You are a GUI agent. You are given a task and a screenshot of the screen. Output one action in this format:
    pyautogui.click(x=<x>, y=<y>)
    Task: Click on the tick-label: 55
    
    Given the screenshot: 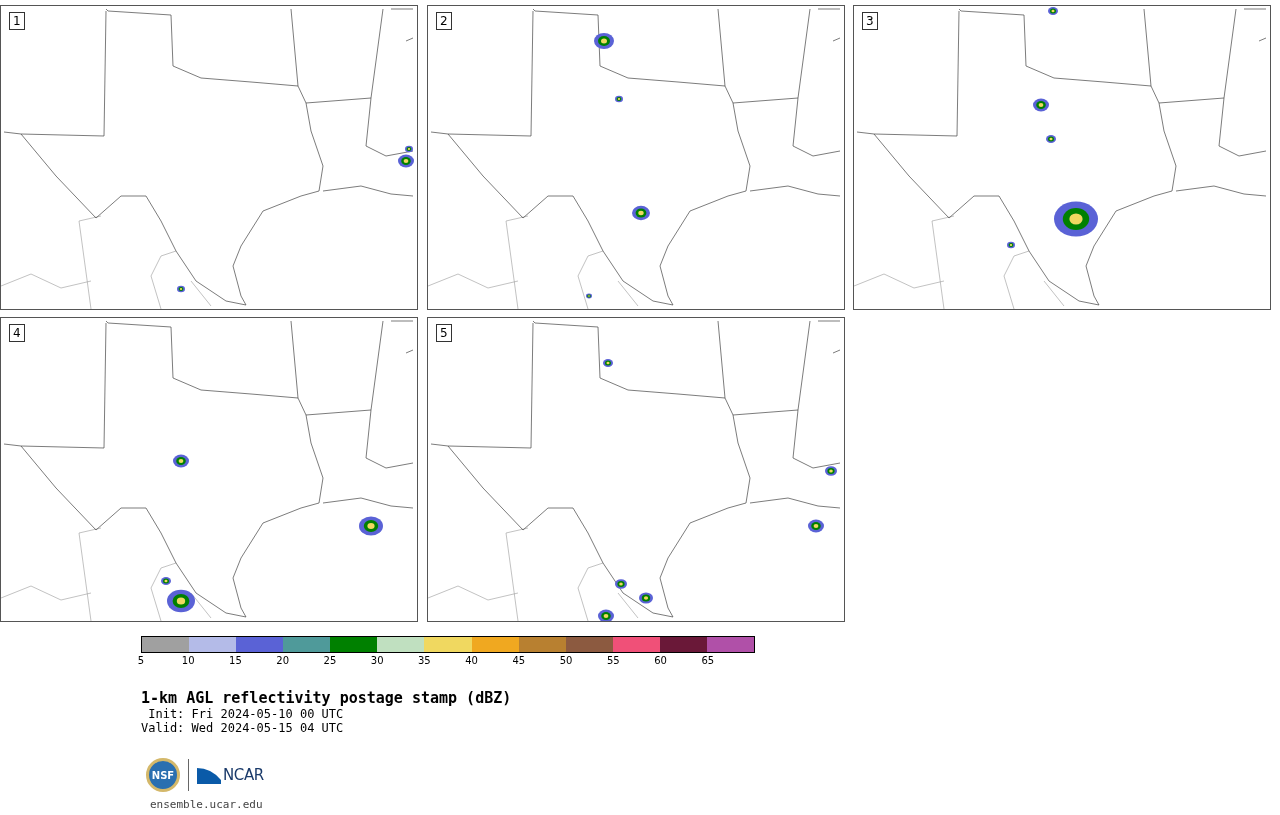 What is the action you would take?
    pyautogui.click(x=613, y=661)
    